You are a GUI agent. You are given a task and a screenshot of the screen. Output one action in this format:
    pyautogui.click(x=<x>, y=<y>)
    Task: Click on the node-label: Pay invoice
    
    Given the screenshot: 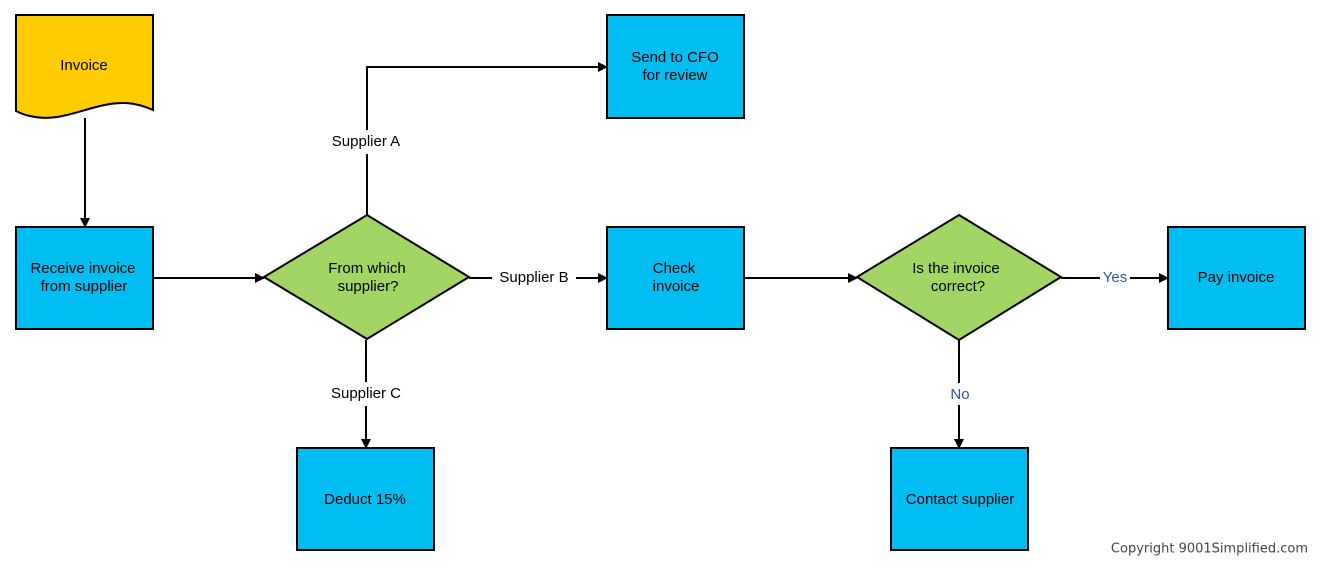 What is the action you would take?
    pyautogui.click(x=1236, y=277)
    